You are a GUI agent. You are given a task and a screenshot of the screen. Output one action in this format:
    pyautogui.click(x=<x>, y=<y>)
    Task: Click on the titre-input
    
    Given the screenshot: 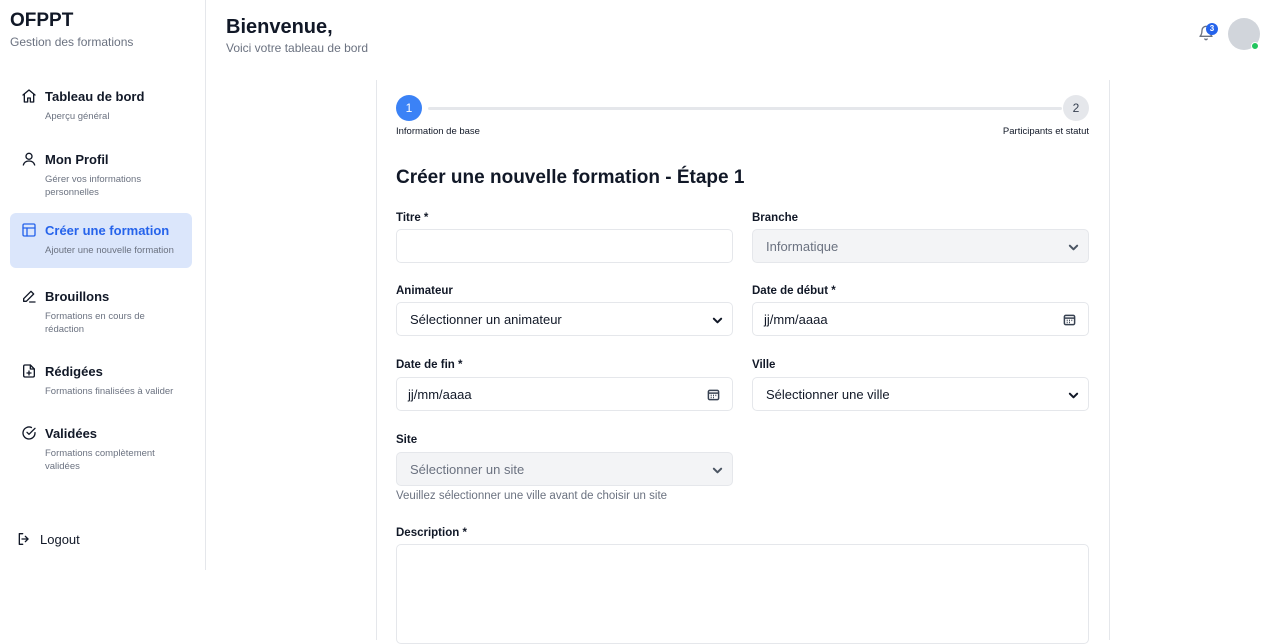 What is the action you would take?
    pyautogui.click(x=564, y=246)
    